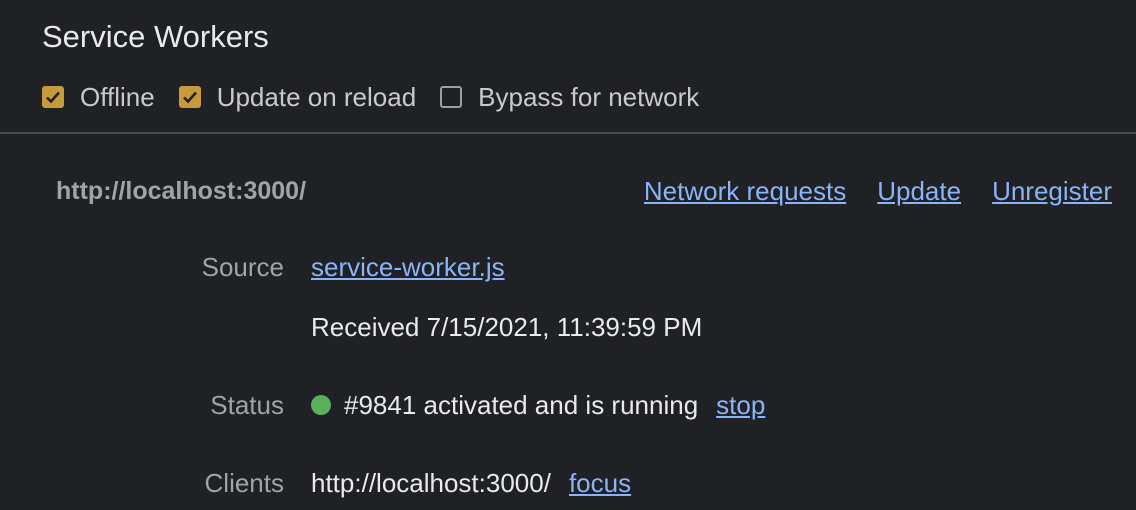  What do you see at coordinates (242, 267) in the screenshot?
I see `source-label: Source` at bounding box center [242, 267].